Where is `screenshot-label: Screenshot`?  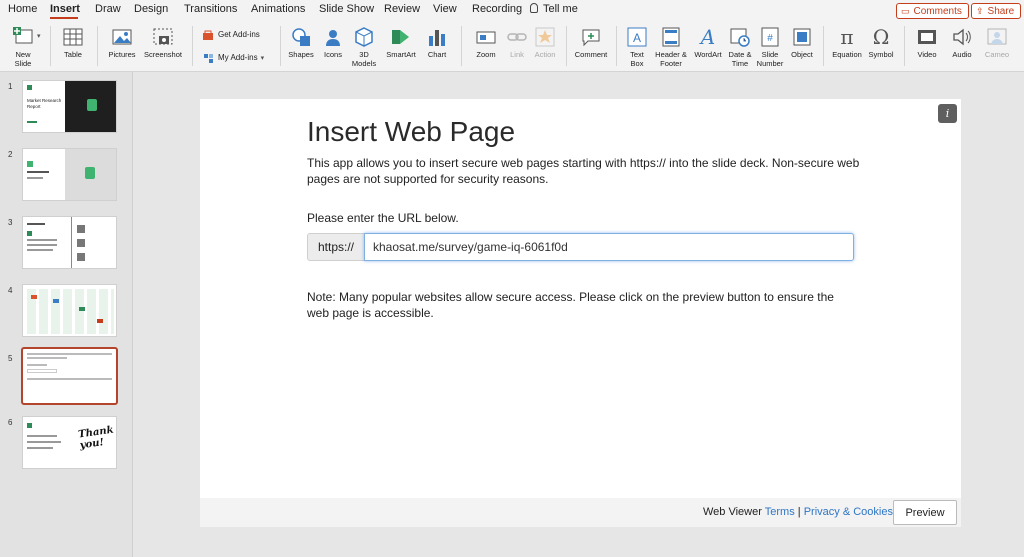
screenshot-label: Screenshot is located at coordinates (163, 54).